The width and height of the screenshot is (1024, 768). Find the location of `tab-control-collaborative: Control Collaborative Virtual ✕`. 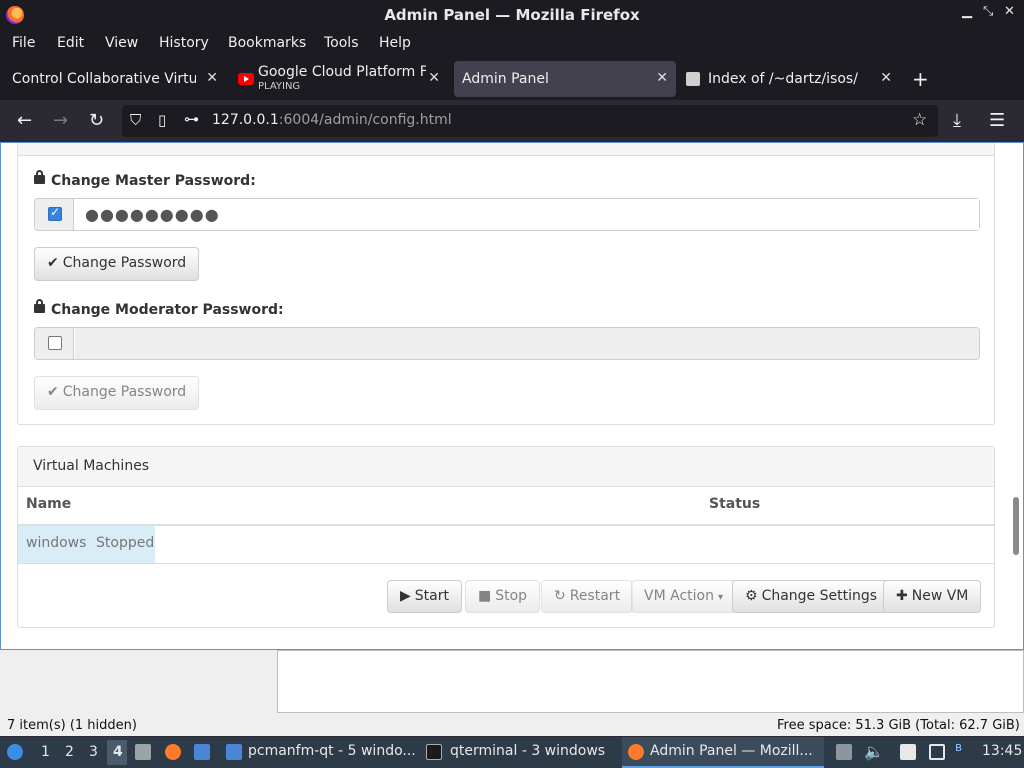

tab-control-collaborative: Control Collaborative Virtual ✕ is located at coordinates (115, 79).